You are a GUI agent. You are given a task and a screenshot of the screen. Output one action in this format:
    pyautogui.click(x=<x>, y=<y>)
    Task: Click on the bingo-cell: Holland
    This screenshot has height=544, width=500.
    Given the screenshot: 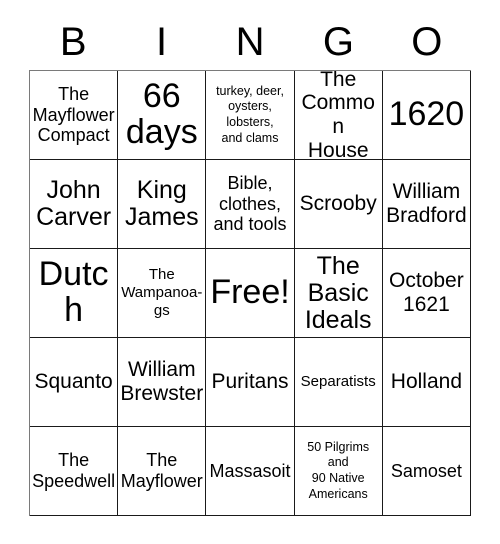 What is the action you would take?
    pyautogui.click(x=426, y=382)
    